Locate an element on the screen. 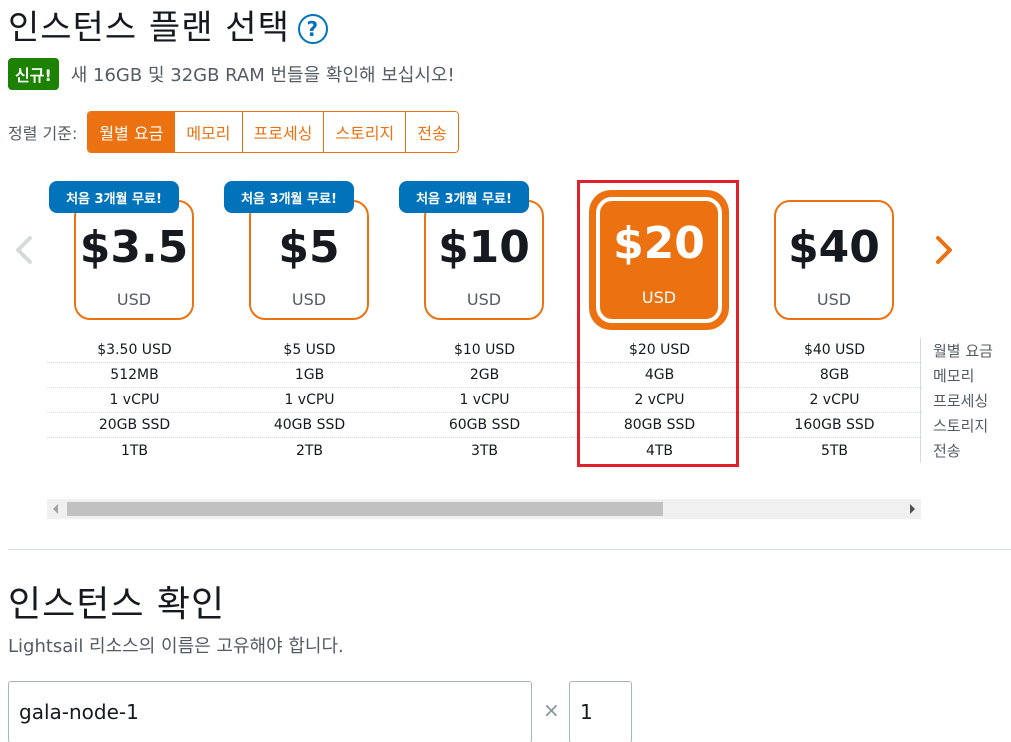 This screenshot has height=742, width=1011. horizontal-scrollbar is located at coordinates (484, 509).